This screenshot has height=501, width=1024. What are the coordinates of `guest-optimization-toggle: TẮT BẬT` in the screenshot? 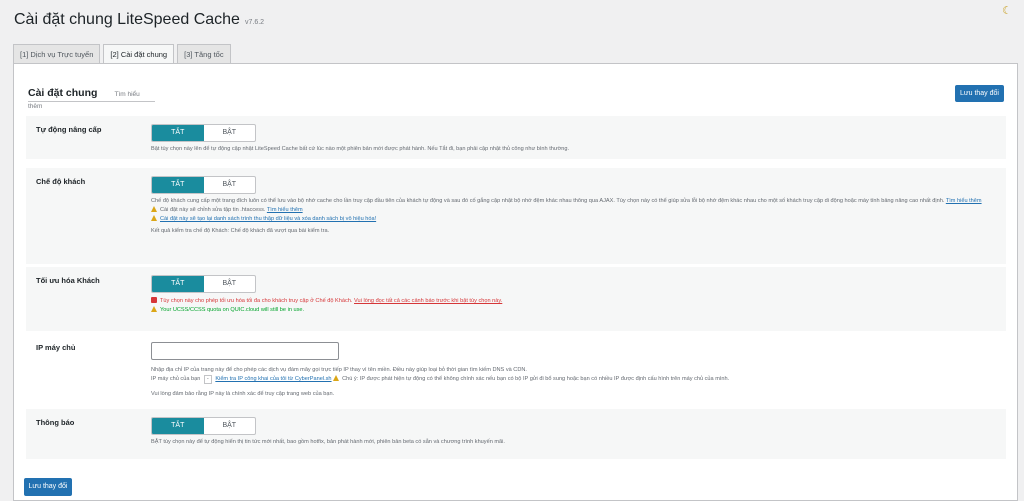 It's located at (203, 284).